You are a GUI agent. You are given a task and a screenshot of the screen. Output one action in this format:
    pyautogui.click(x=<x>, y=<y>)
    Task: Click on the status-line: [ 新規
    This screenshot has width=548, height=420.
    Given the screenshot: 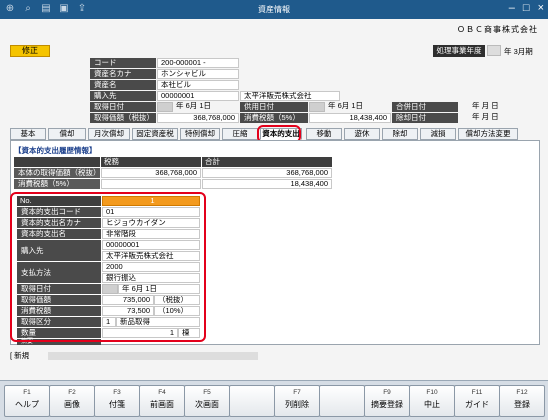 What is the action you would take?
    pyautogui.click(x=275, y=356)
    